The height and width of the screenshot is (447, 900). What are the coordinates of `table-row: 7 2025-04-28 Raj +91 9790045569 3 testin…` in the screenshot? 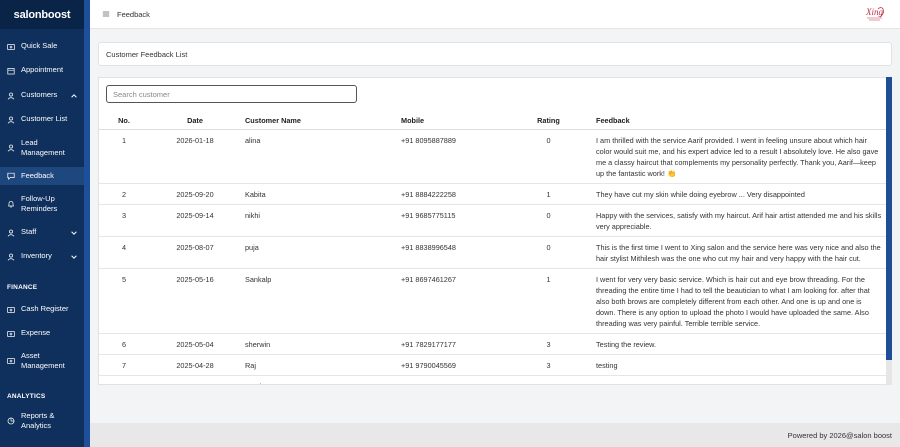 It's located at (492, 365).